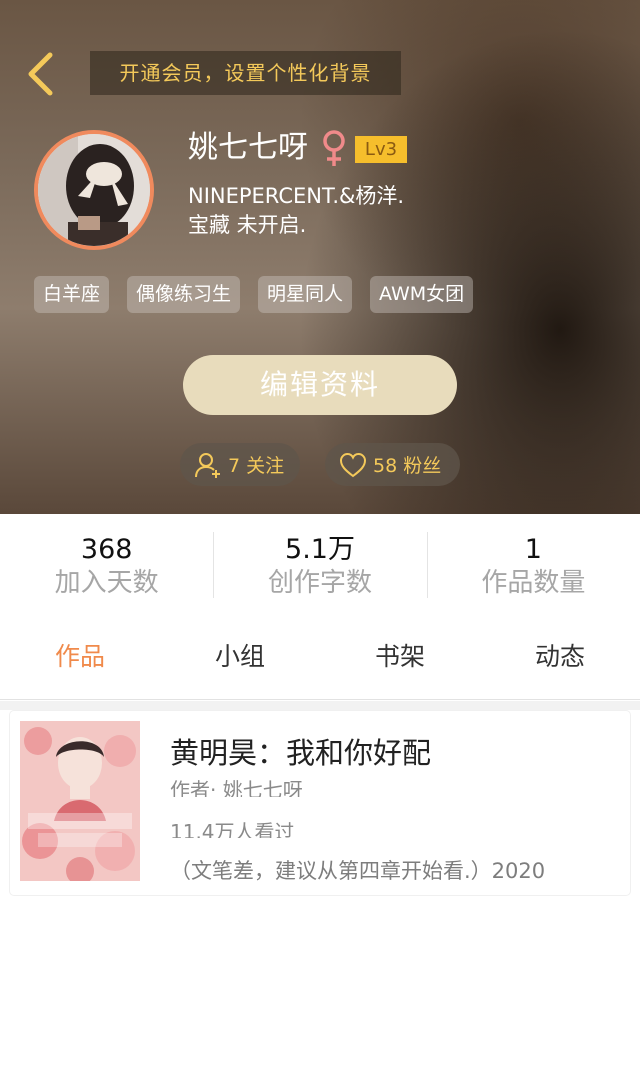 The image size is (640, 1089). Describe the element at coordinates (248, 147) in the screenshot. I see `username: 姚七七呀` at that location.